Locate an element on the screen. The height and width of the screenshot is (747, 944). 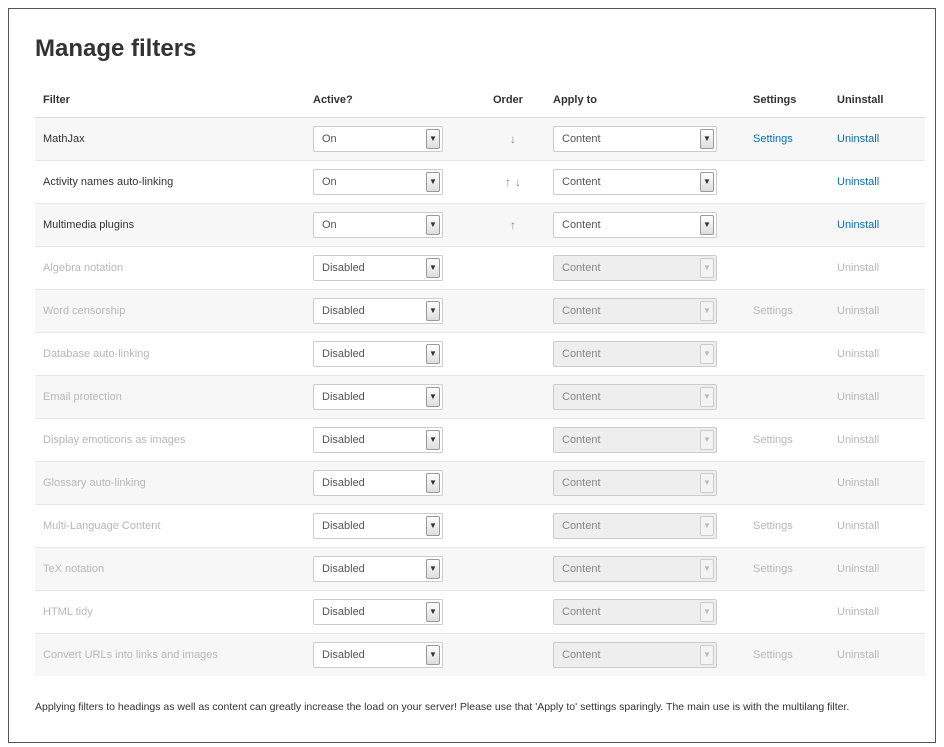
filter-name: Display emoticons as images is located at coordinates (114, 439).